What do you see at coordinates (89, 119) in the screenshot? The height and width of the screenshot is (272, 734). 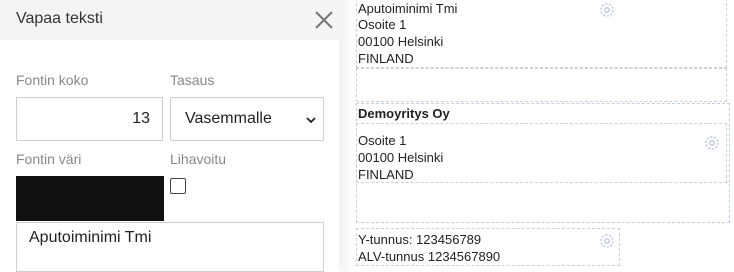 I see `font-size-input` at bounding box center [89, 119].